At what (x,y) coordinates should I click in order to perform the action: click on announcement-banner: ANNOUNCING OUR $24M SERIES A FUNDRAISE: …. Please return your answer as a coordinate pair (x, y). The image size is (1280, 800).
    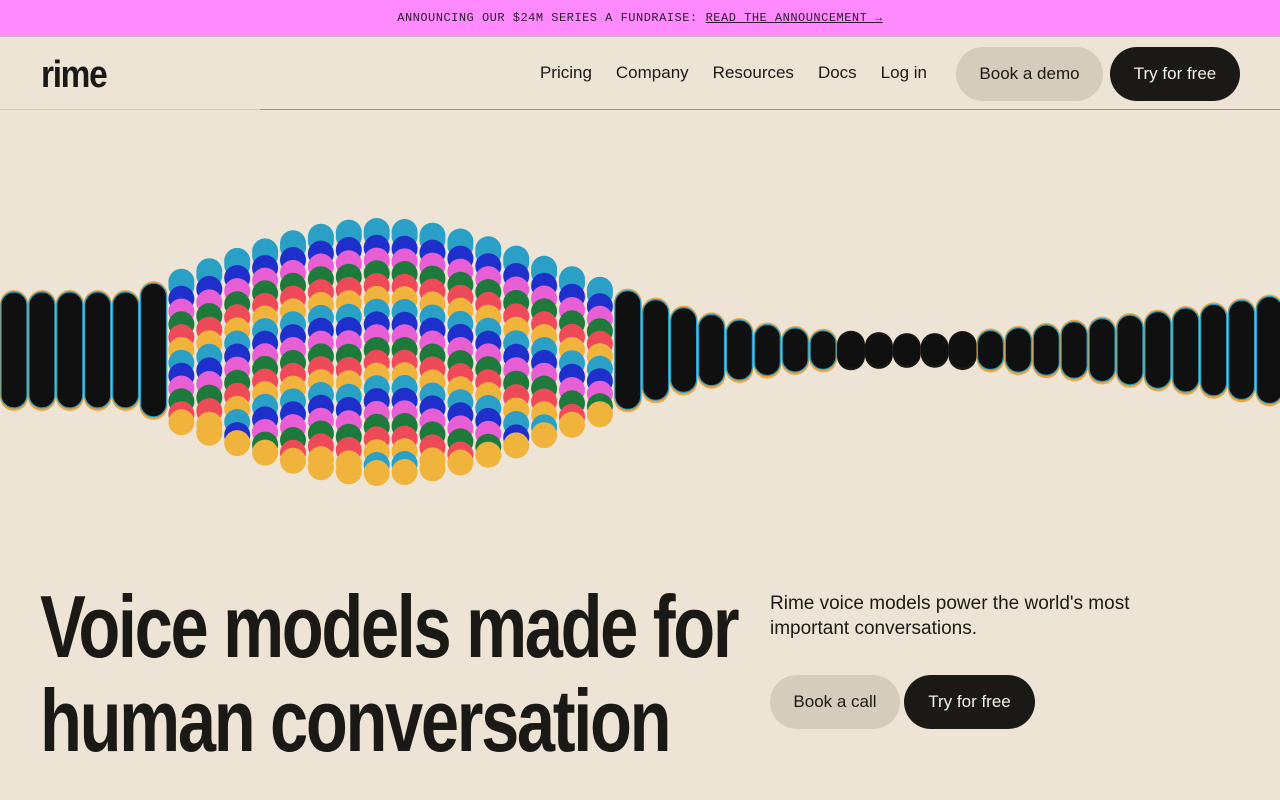
    Looking at the image, I should click on (640, 18).